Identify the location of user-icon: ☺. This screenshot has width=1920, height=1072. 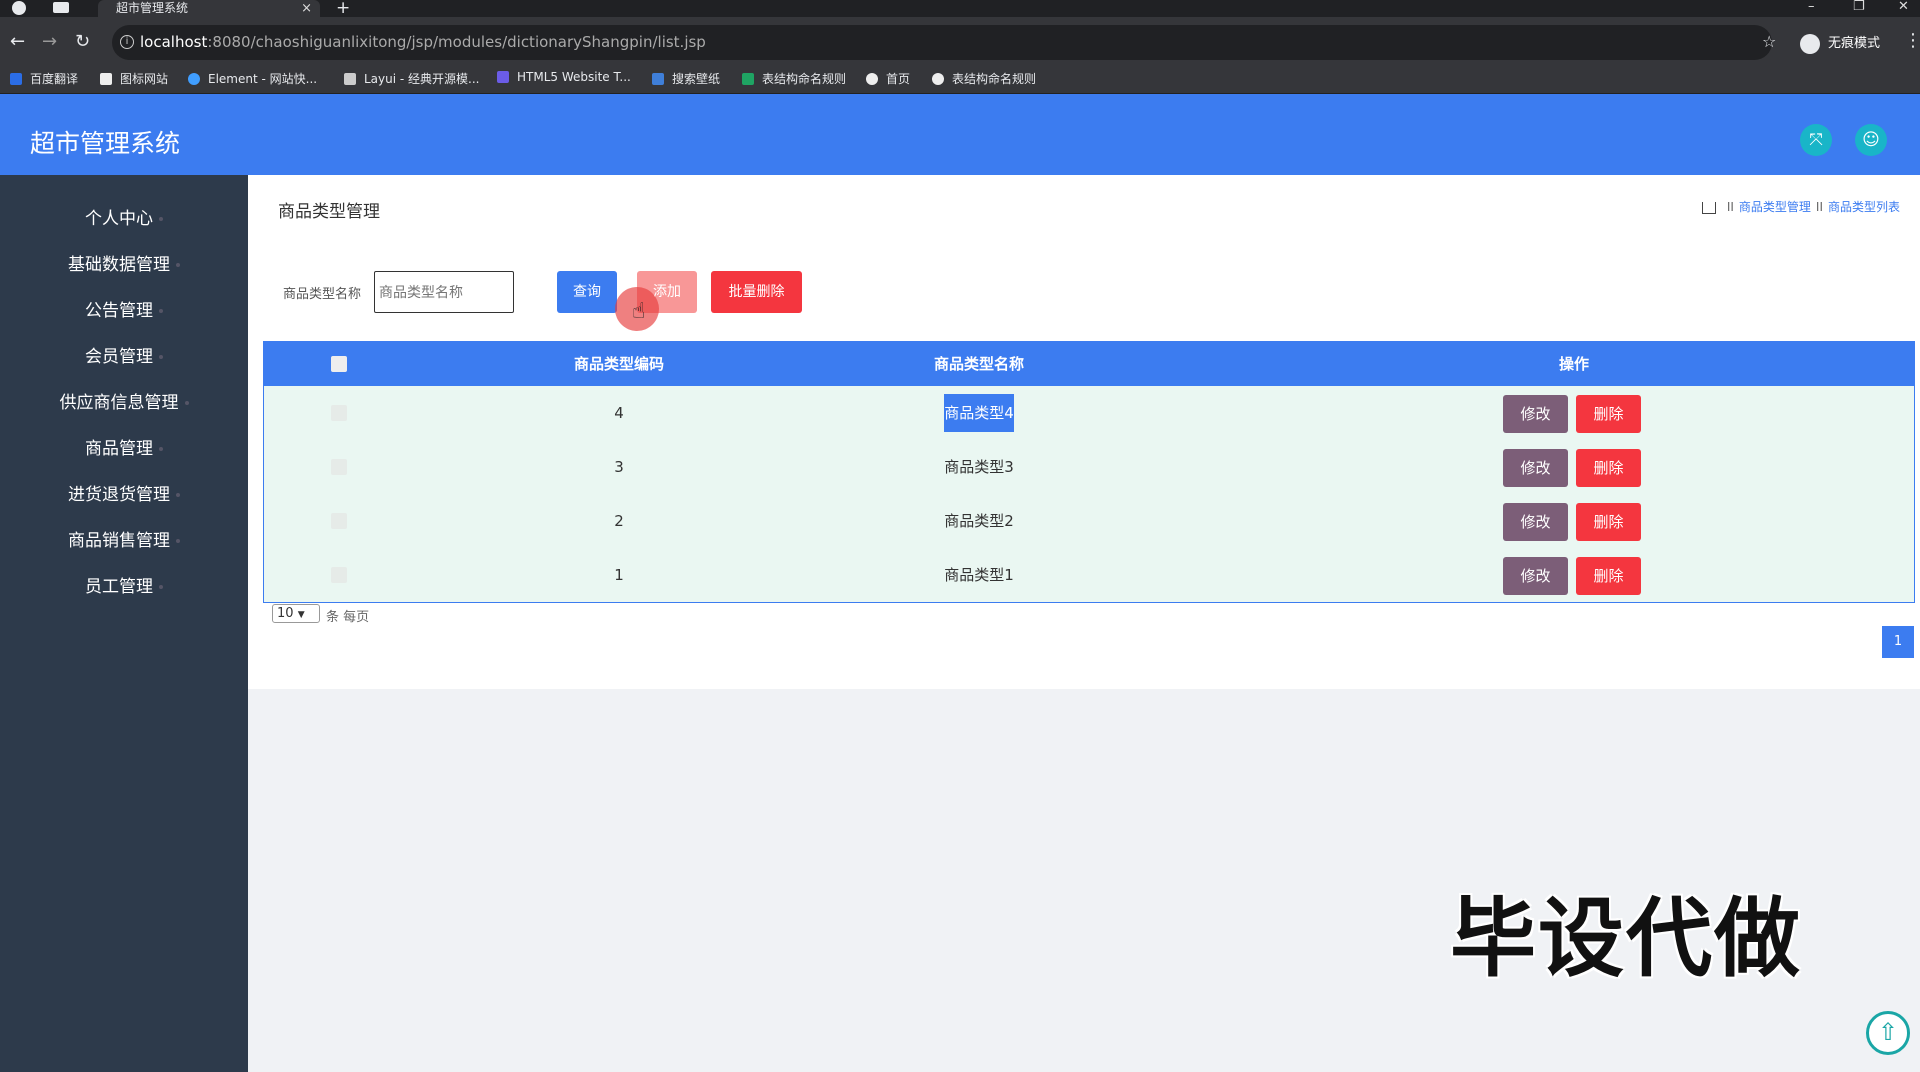
(1871, 140).